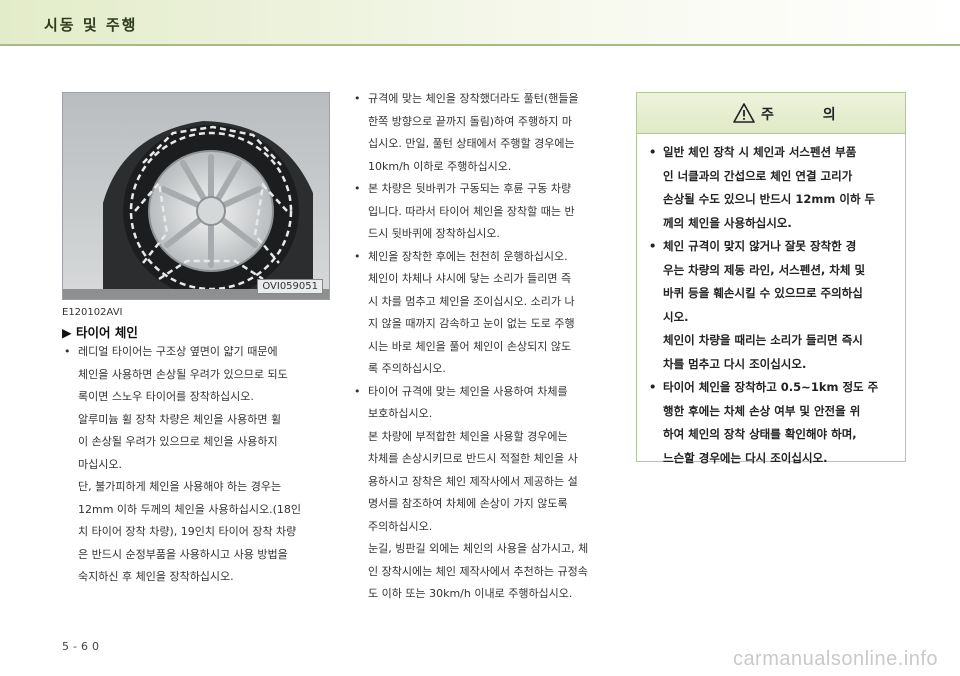  I want to click on text-line: 명서를 참조하여 차체에 손상이 가지 않도록, so click(468, 503).